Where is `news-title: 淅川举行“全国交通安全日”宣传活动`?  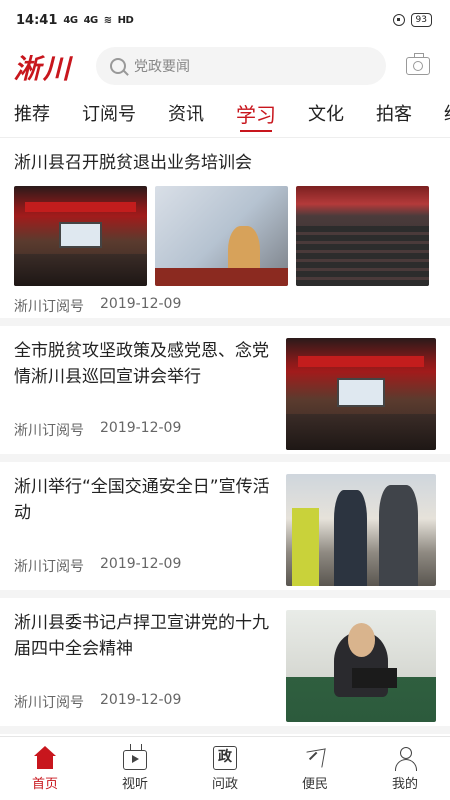
news-title: 淅川举行“全国交通安全日”宣传活动 is located at coordinates (142, 500).